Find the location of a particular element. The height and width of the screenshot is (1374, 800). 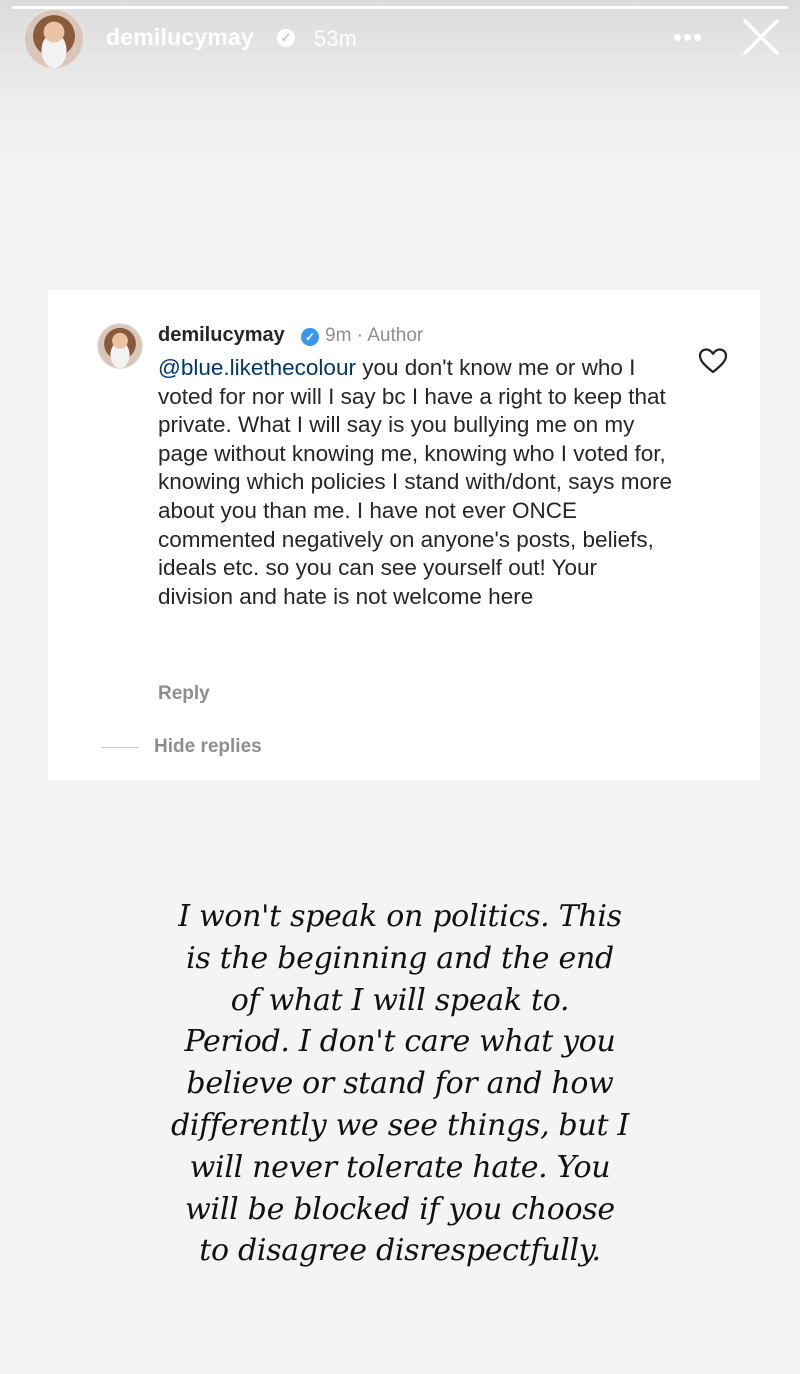

statement-line: is the beginning and the end is located at coordinates (400, 958).